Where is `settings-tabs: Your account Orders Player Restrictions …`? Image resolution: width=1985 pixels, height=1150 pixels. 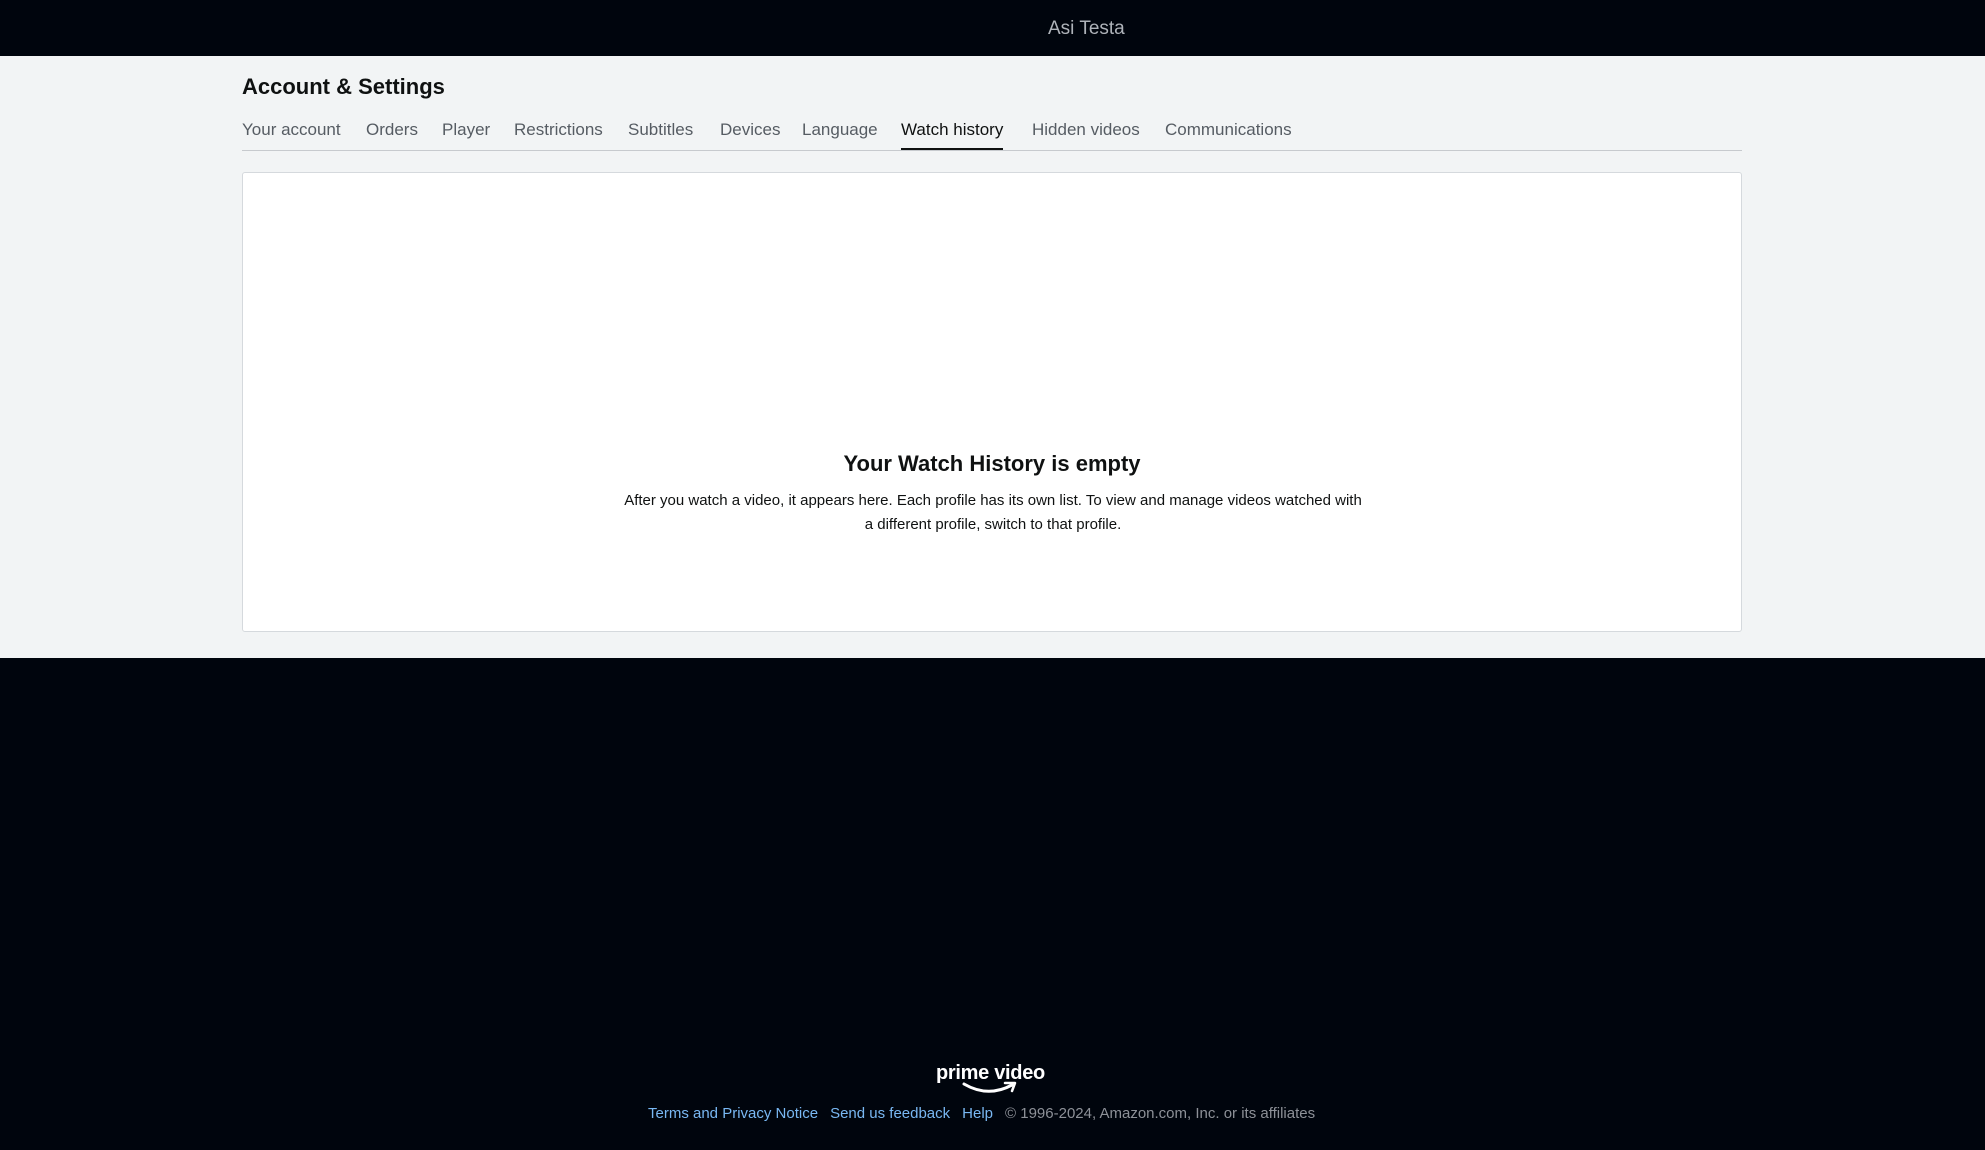 settings-tabs: Your account Orders Player Restrictions … is located at coordinates (992, 134).